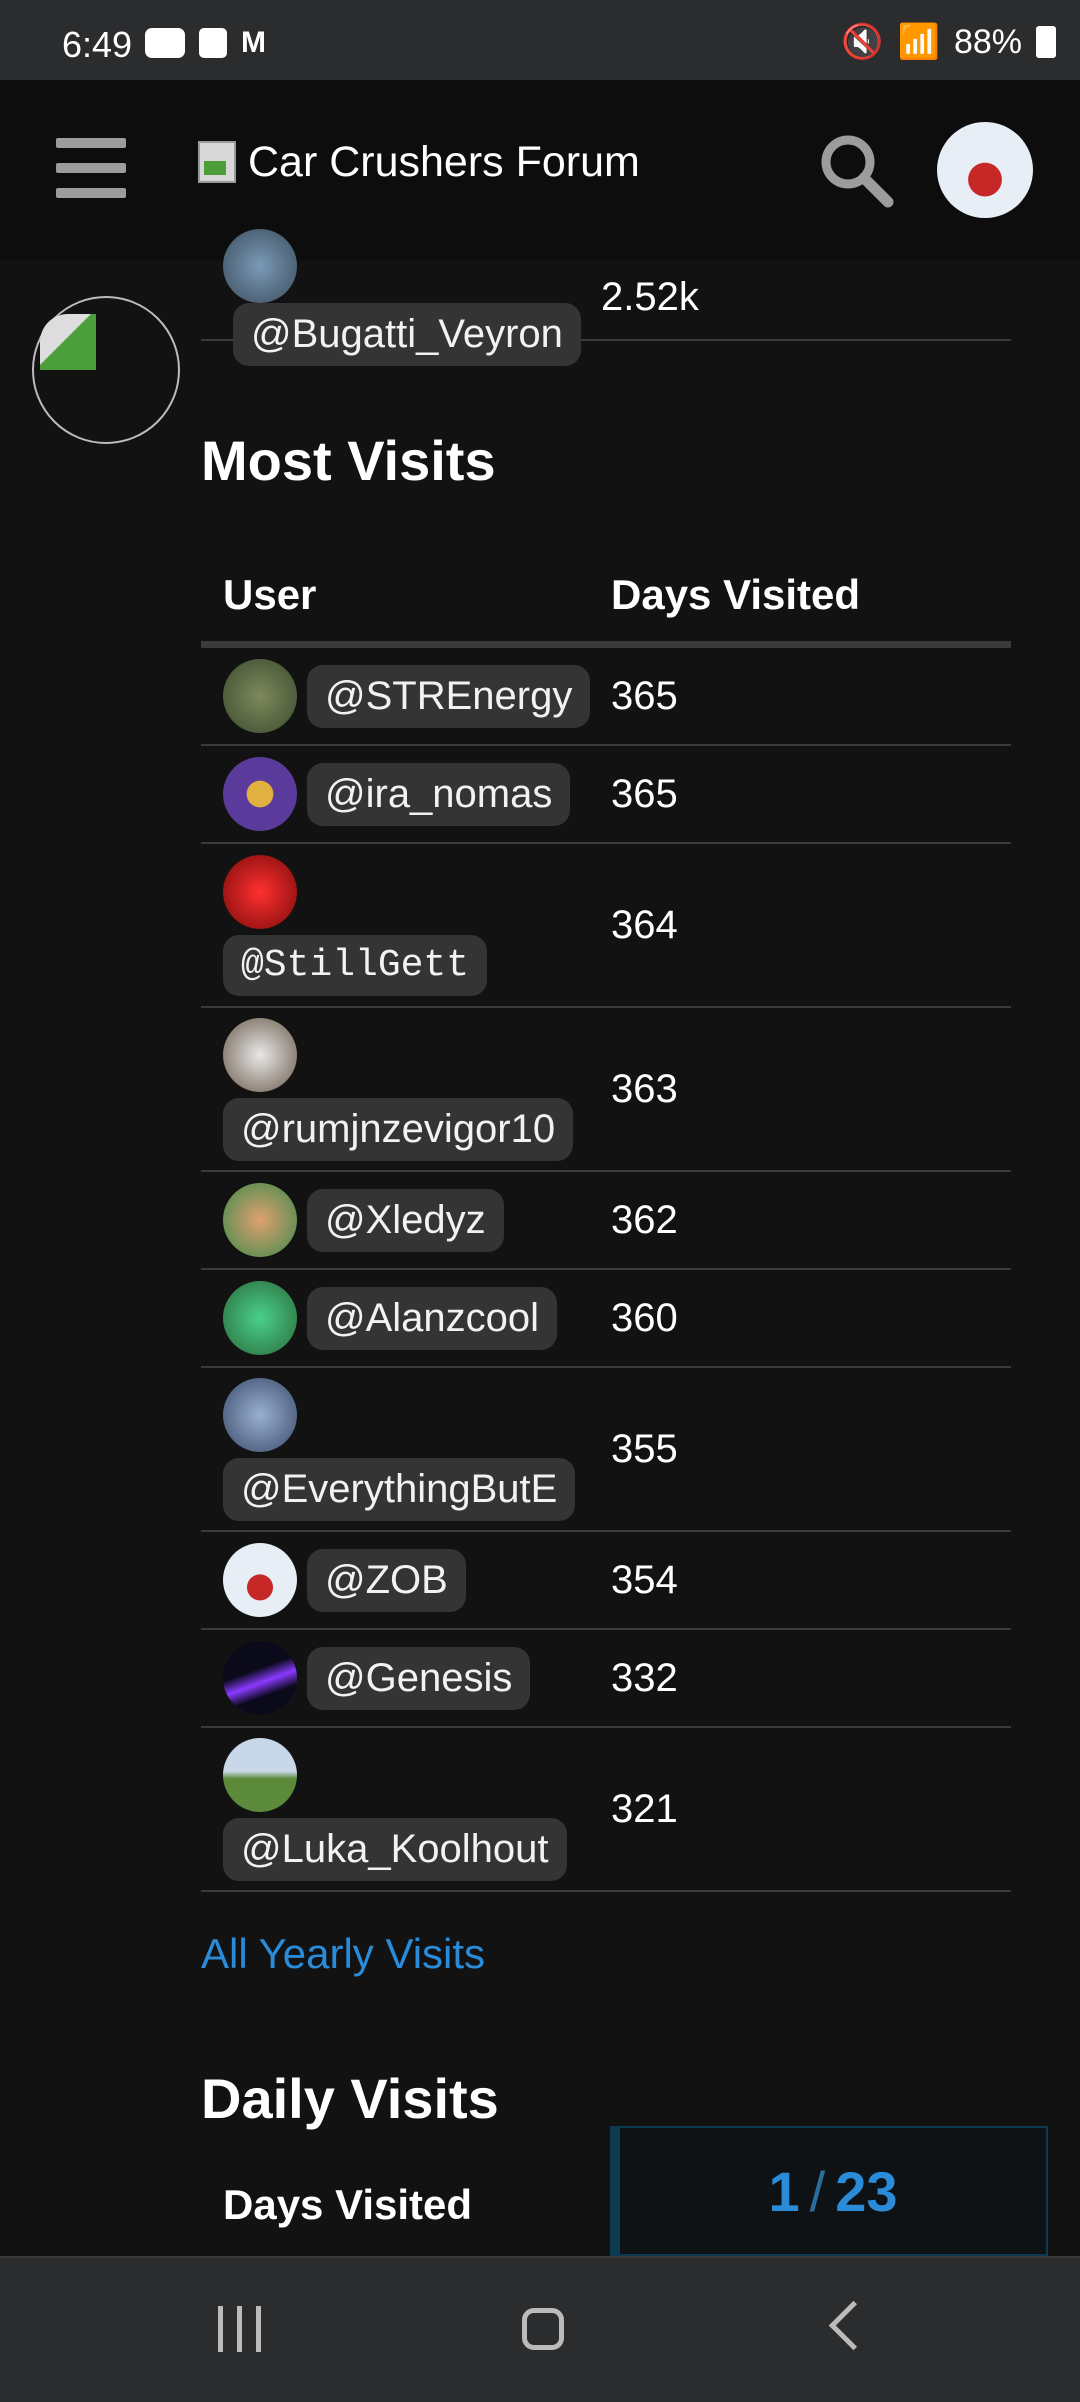  Describe the element at coordinates (644, 1448) in the screenshot. I see `days-visited: 355` at that location.